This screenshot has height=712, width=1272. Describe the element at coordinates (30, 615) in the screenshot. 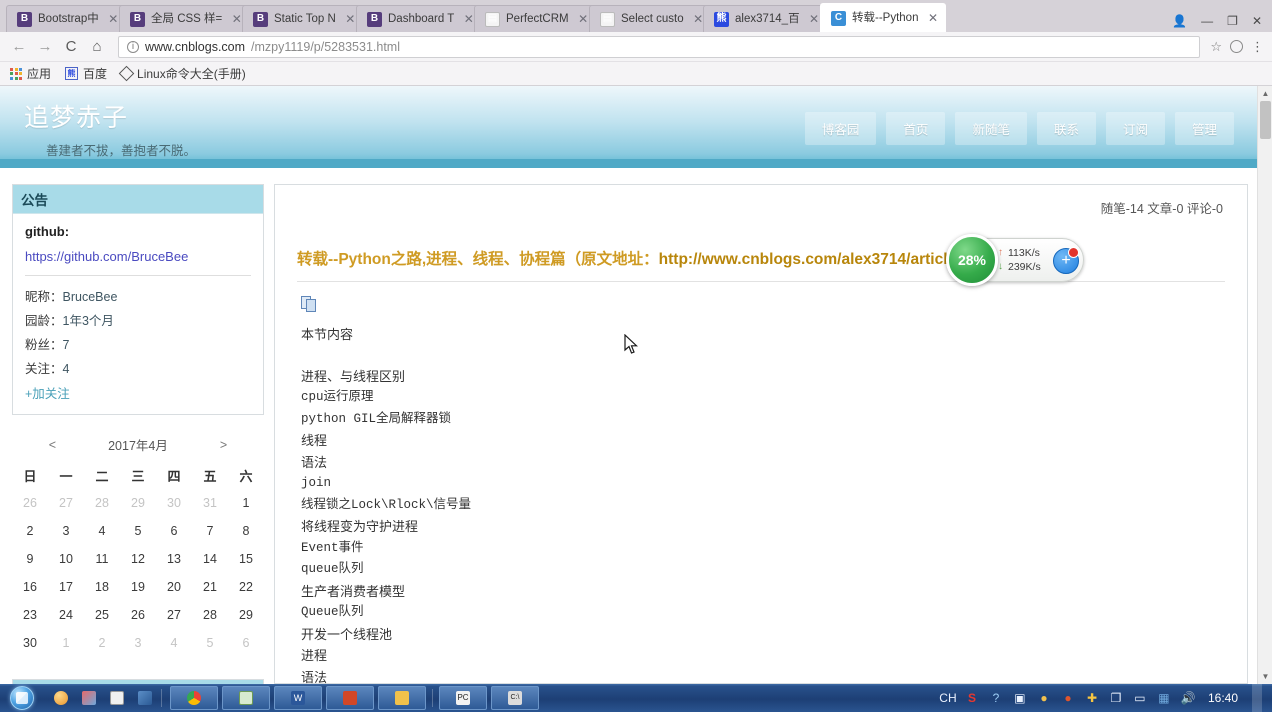

I see `calendar-day: 23` at that location.